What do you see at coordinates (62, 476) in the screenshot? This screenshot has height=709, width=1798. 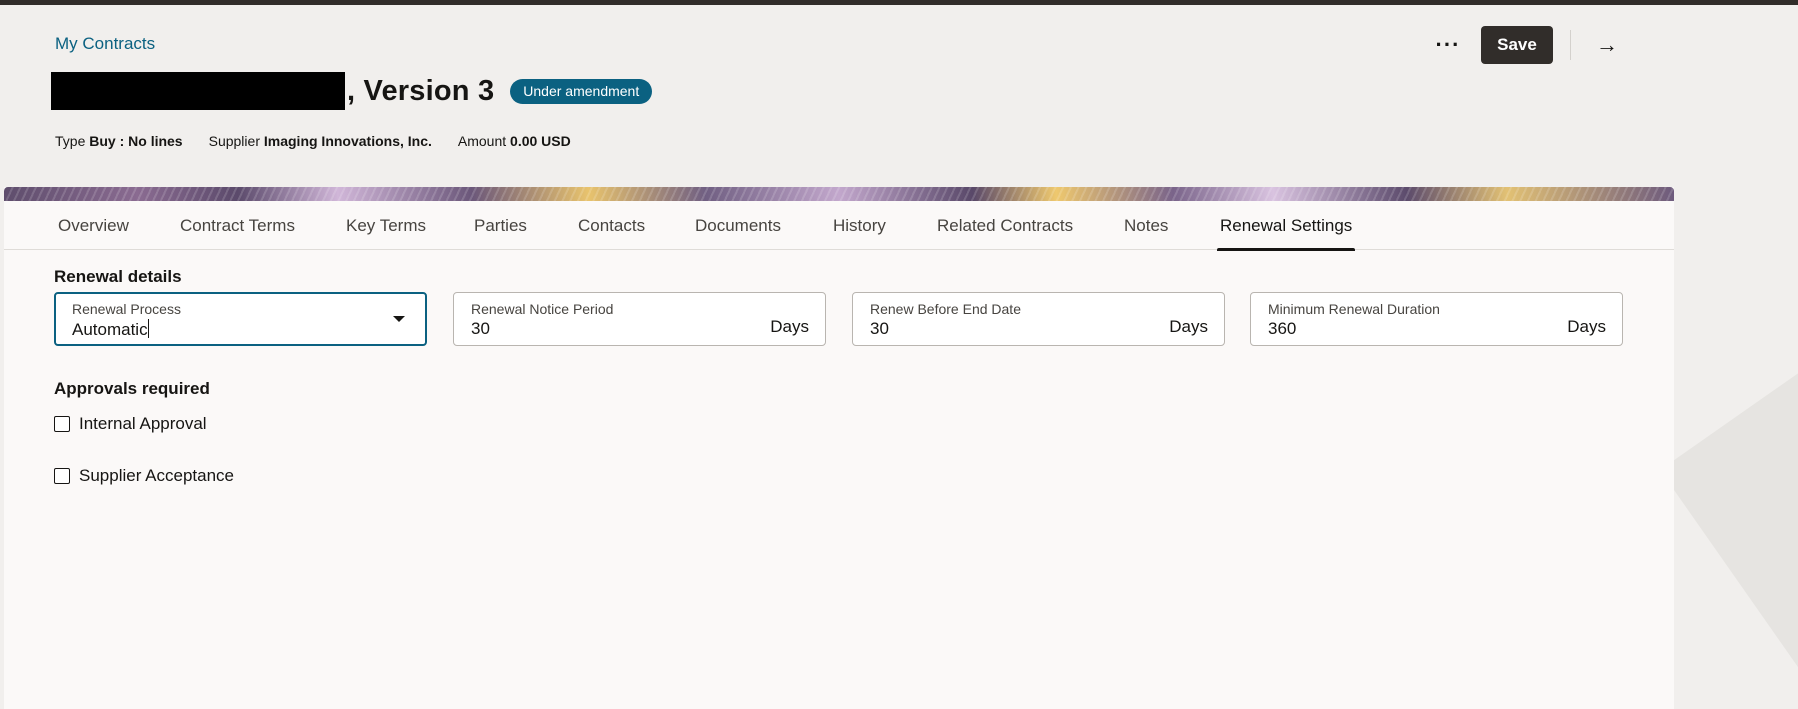 I see `supplier-acceptance-checkbox` at bounding box center [62, 476].